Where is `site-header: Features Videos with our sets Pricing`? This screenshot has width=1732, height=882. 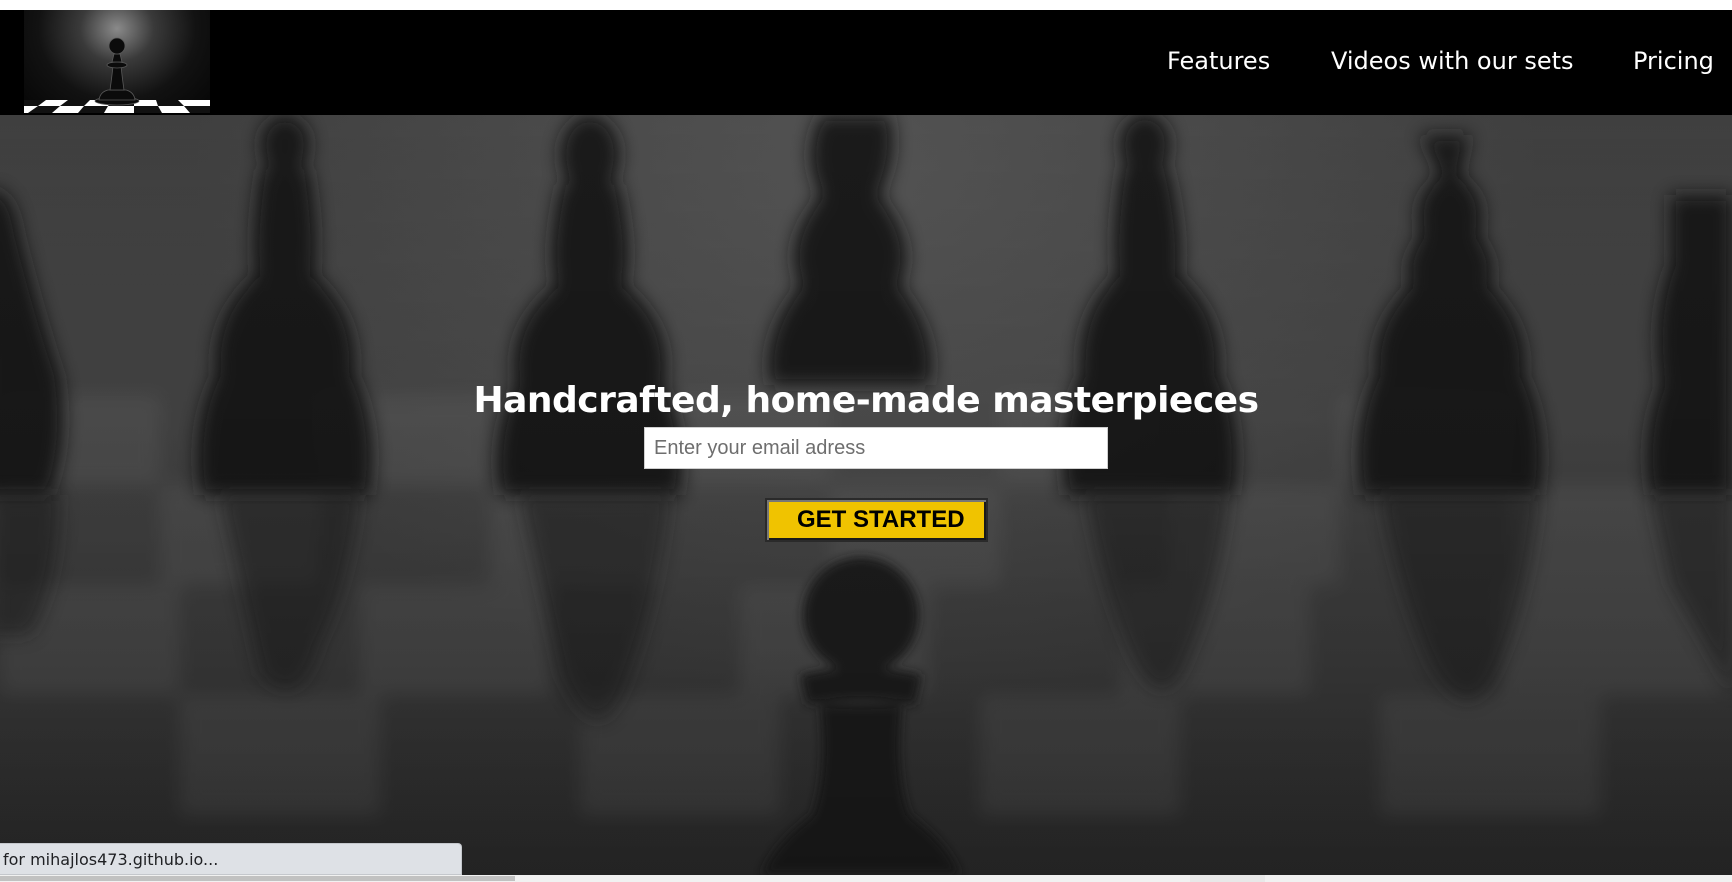
site-header: Features Videos with our sets Pricing is located at coordinates (866, 62).